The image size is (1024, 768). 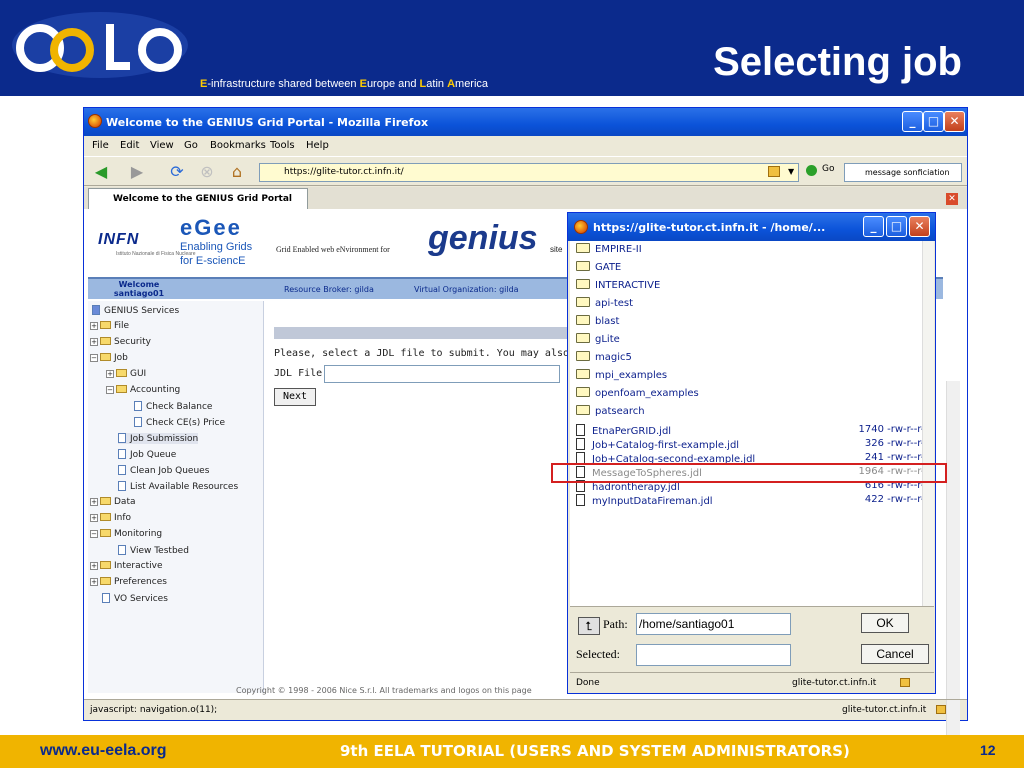 What do you see at coordinates (162, 145) in the screenshot?
I see `menu-view: View` at bounding box center [162, 145].